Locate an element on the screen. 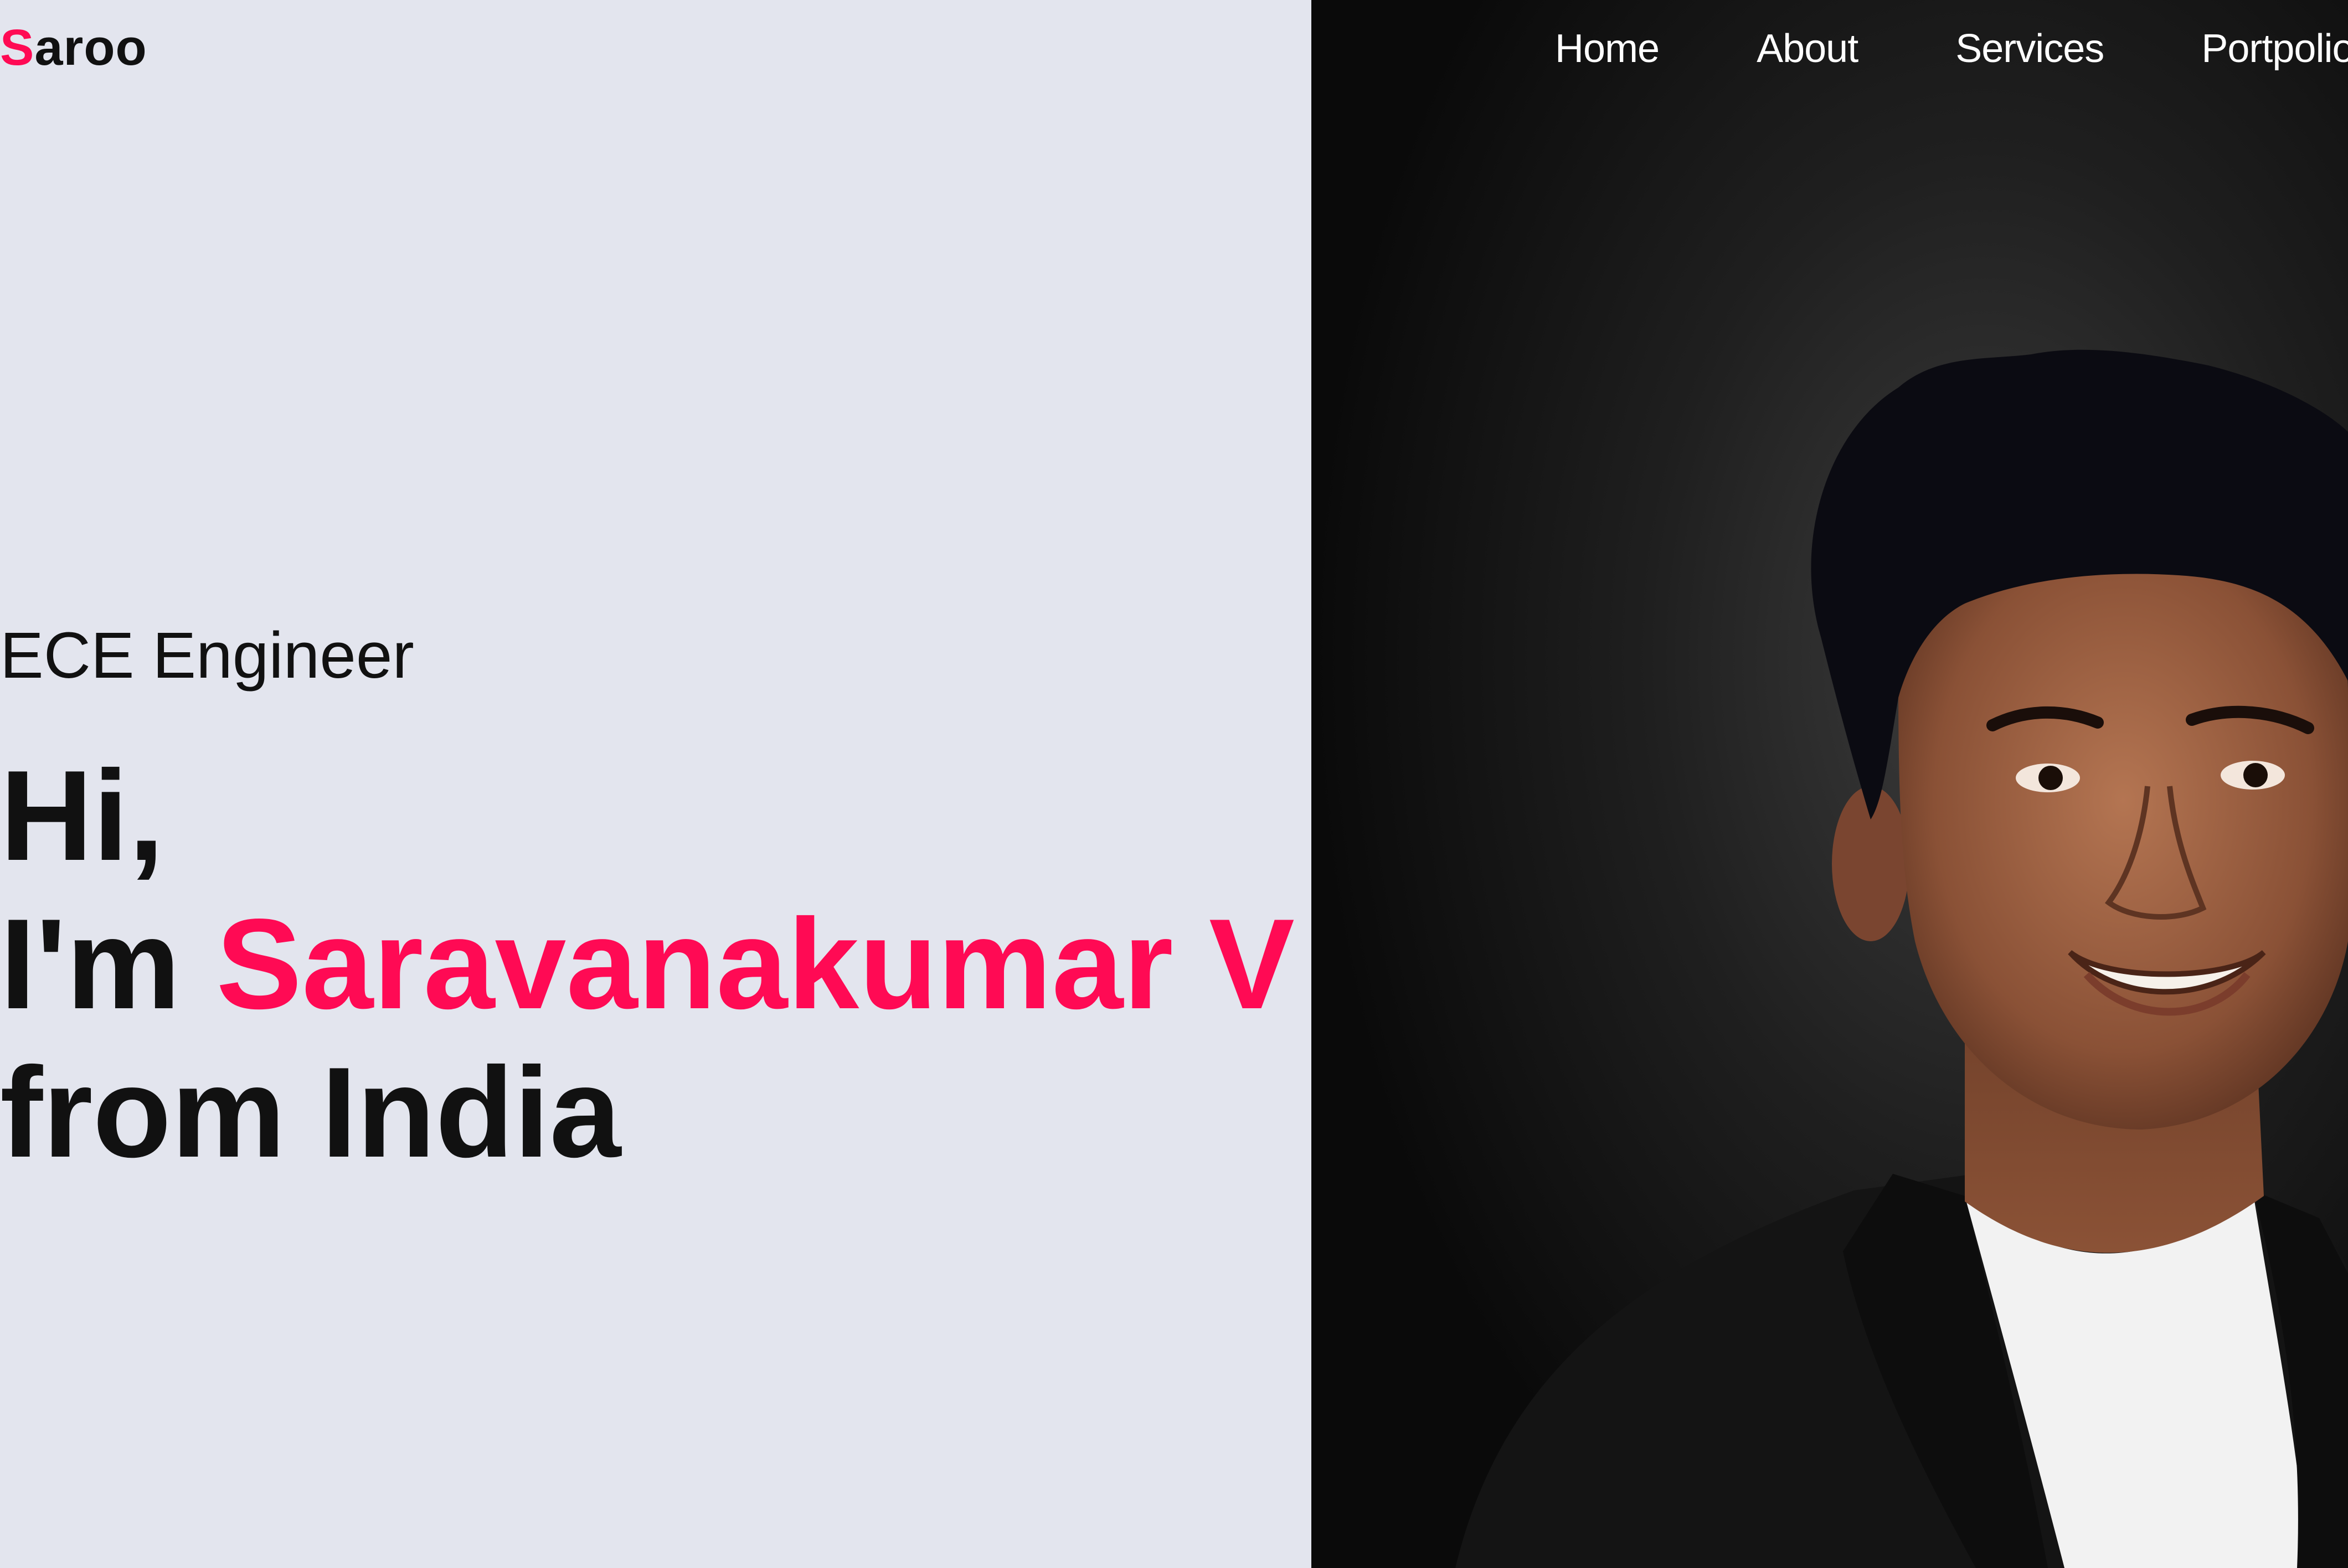  hero-name: Saravanakumar V is located at coordinates (755, 964).